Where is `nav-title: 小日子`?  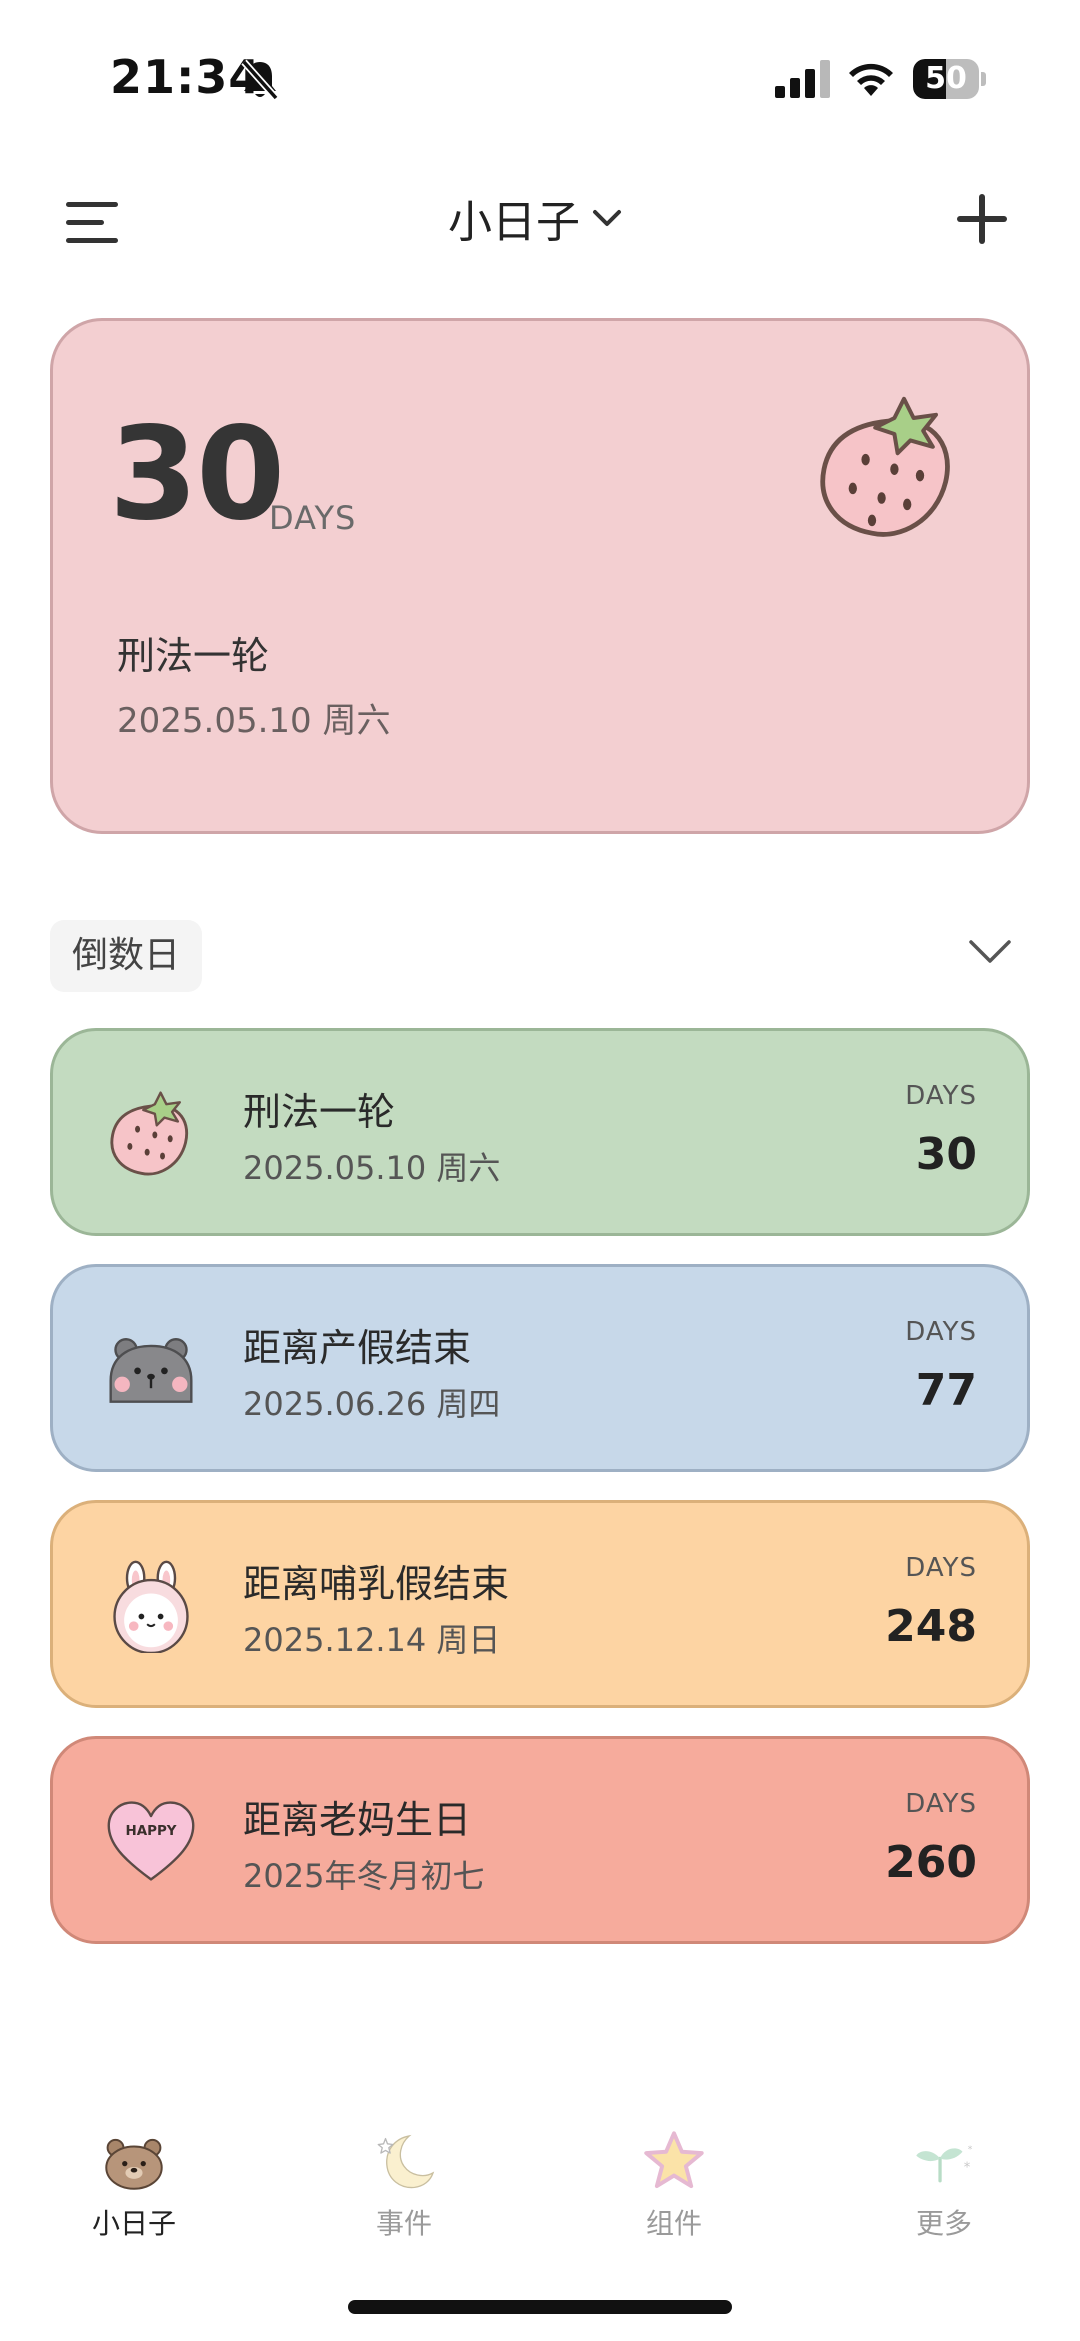 nav-title: 小日子 is located at coordinates (514, 222).